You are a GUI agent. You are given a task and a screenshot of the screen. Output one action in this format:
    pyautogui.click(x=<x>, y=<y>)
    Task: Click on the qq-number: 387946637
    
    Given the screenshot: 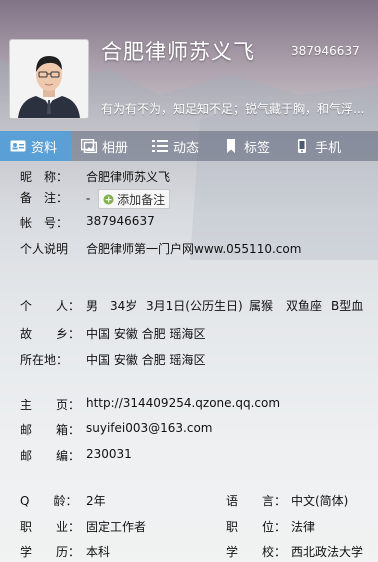 What is the action you would take?
    pyautogui.click(x=325, y=51)
    